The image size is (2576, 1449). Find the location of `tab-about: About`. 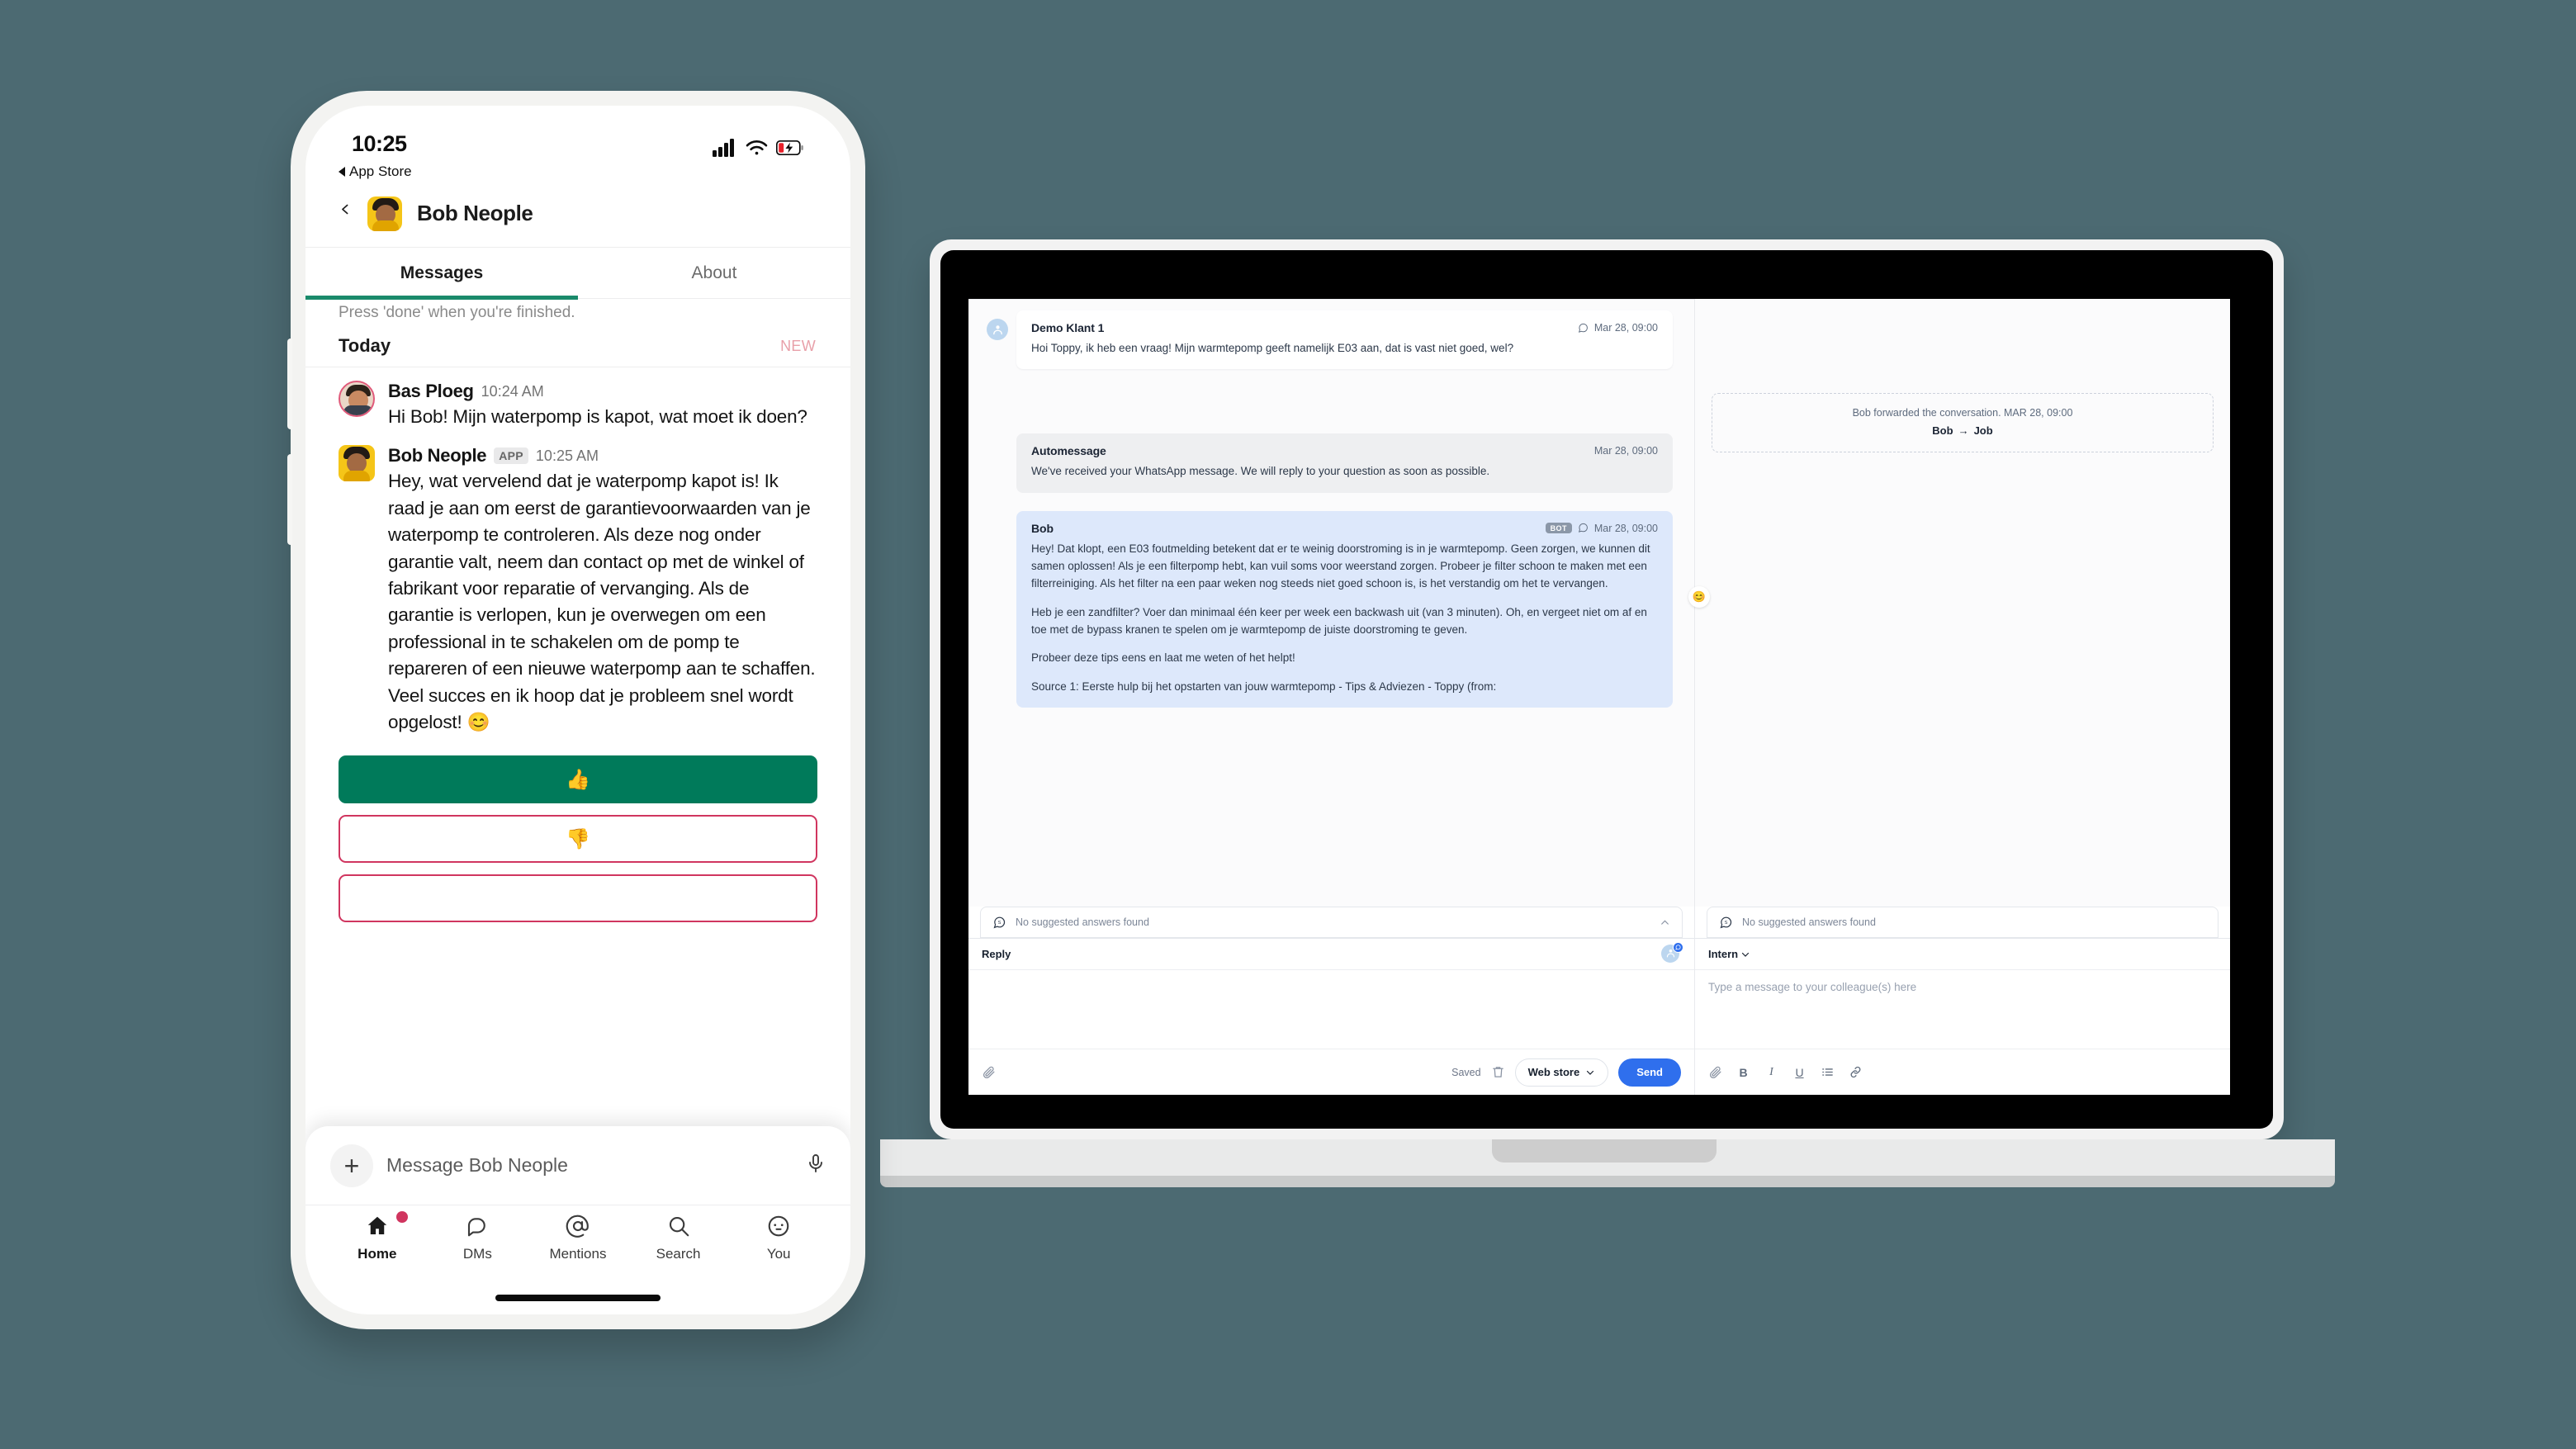

tab-about: About is located at coordinates (714, 273).